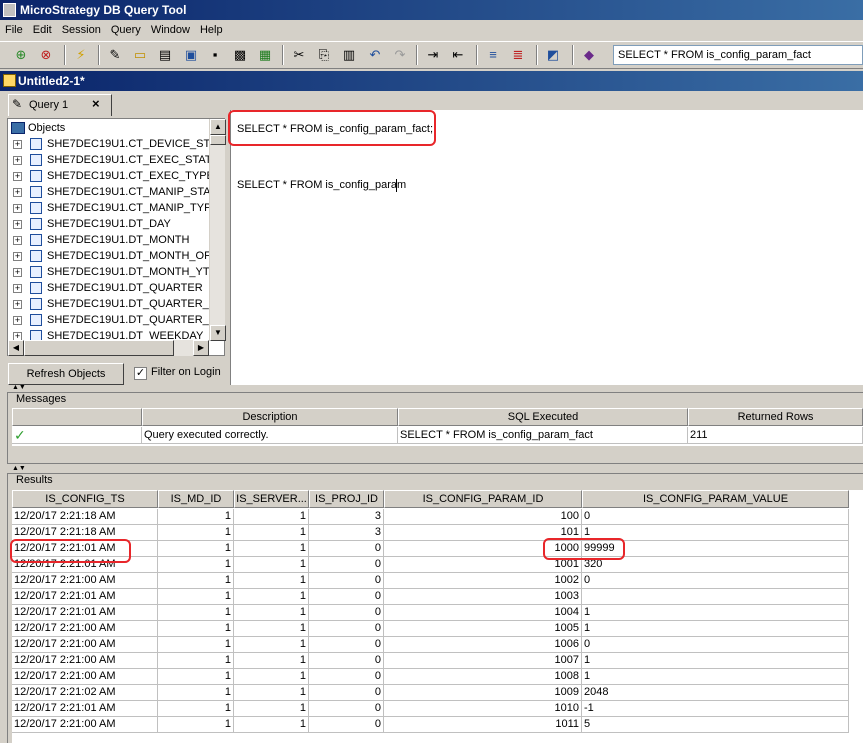 The height and width of the screenshot is (743, 863). What do you see at coordinates (109, 272) in the screenshot?
I see `tree-item: + SHE7DEC19U1.DT_MONTH_YTD` at bounding box center [109, 272].